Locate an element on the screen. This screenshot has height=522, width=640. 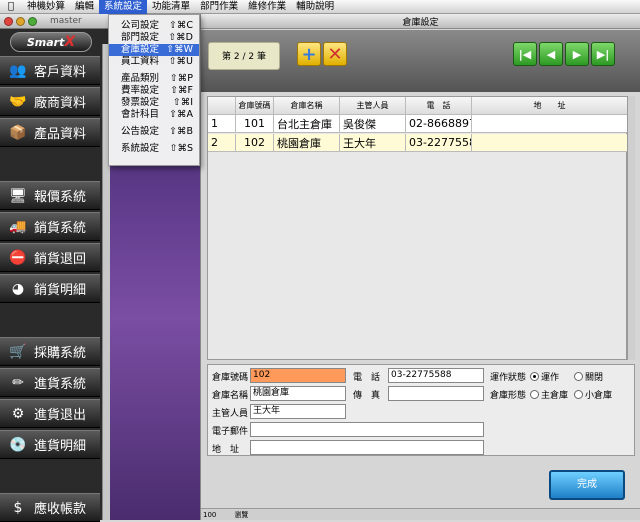
manager-label: 主管人員 is located at coordinates (230, 414).